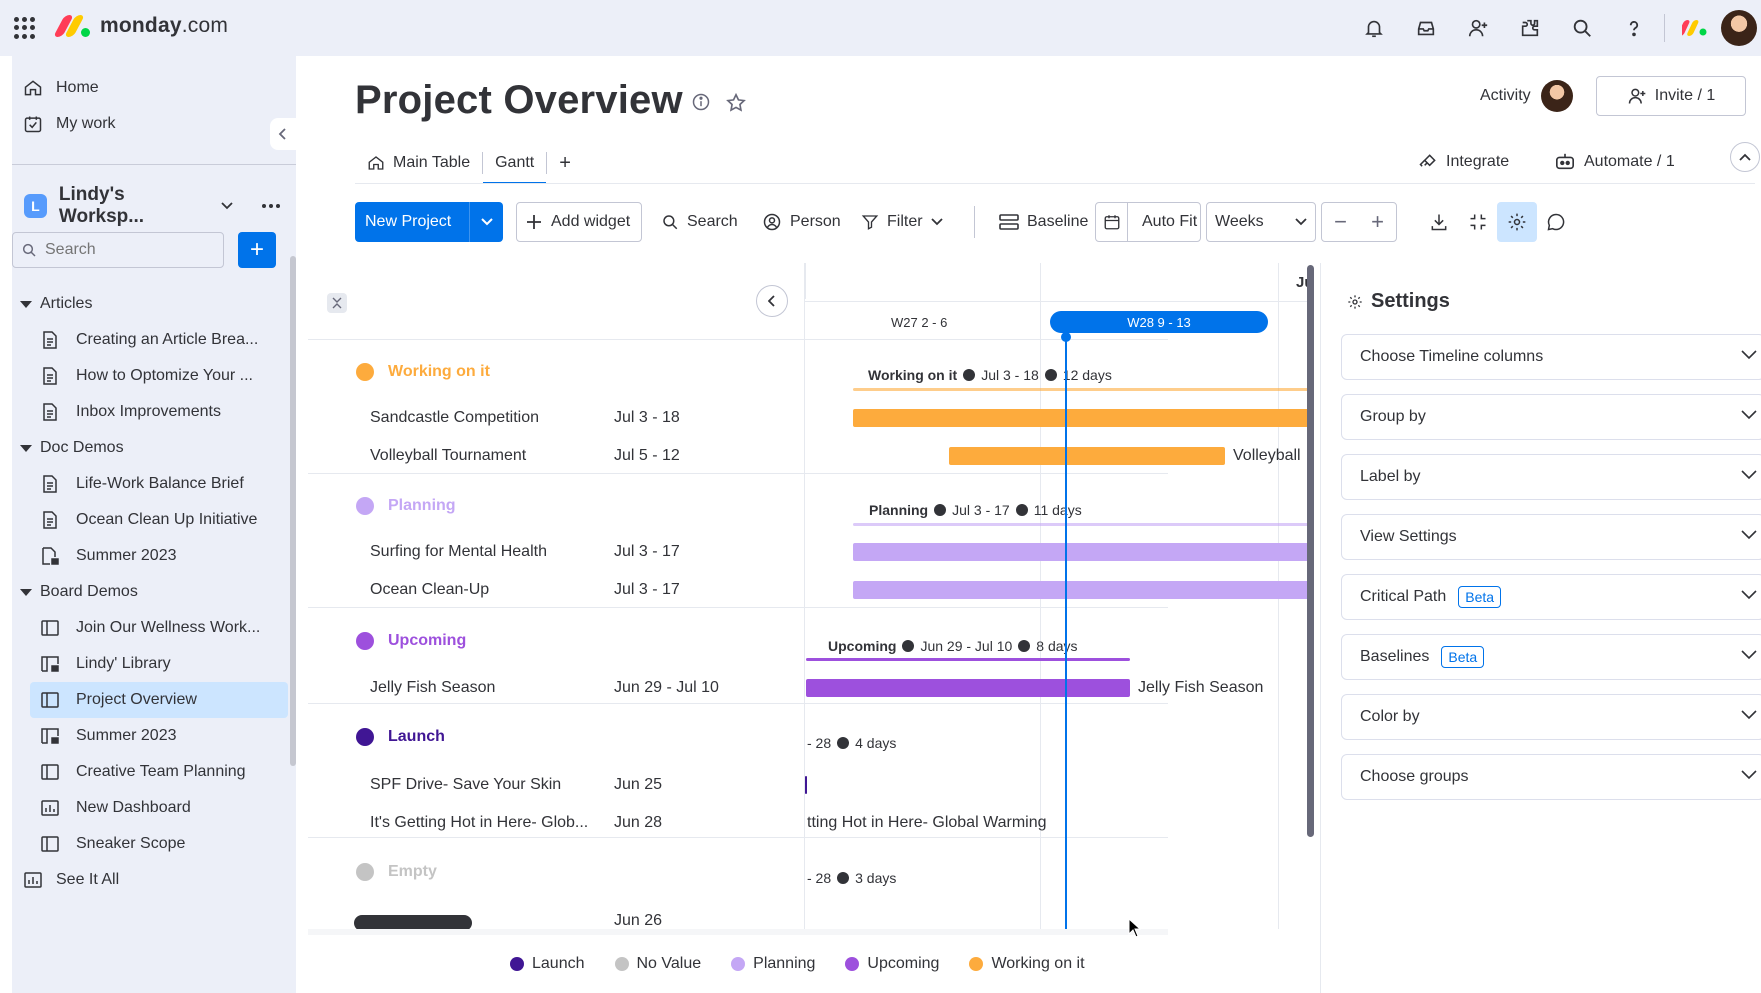 The height and width of the screenshot is (993, 1761). Describe the element at coordinates (579, 222) in the screenshot. I see `add-widget-button: Add widget` at that location.